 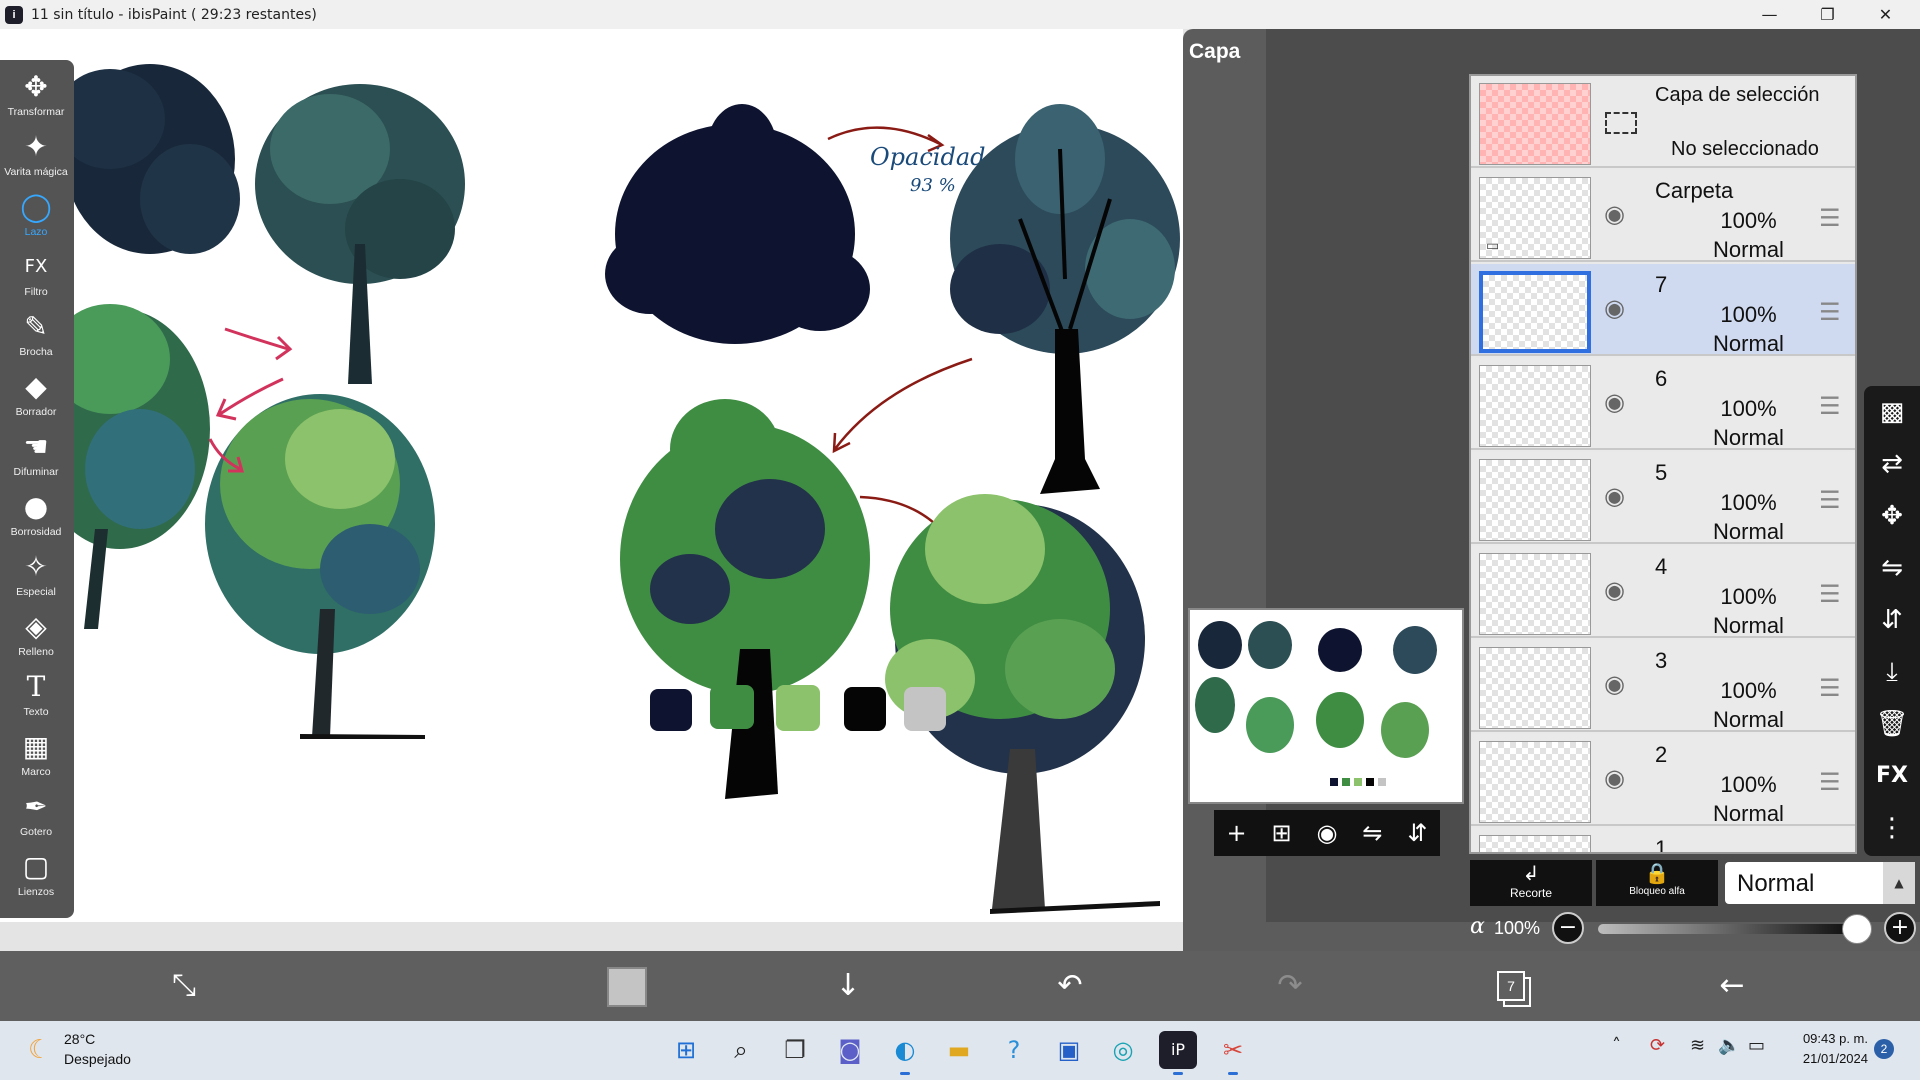 I want to click on current-color-swatch, so click(x=627, y=987).